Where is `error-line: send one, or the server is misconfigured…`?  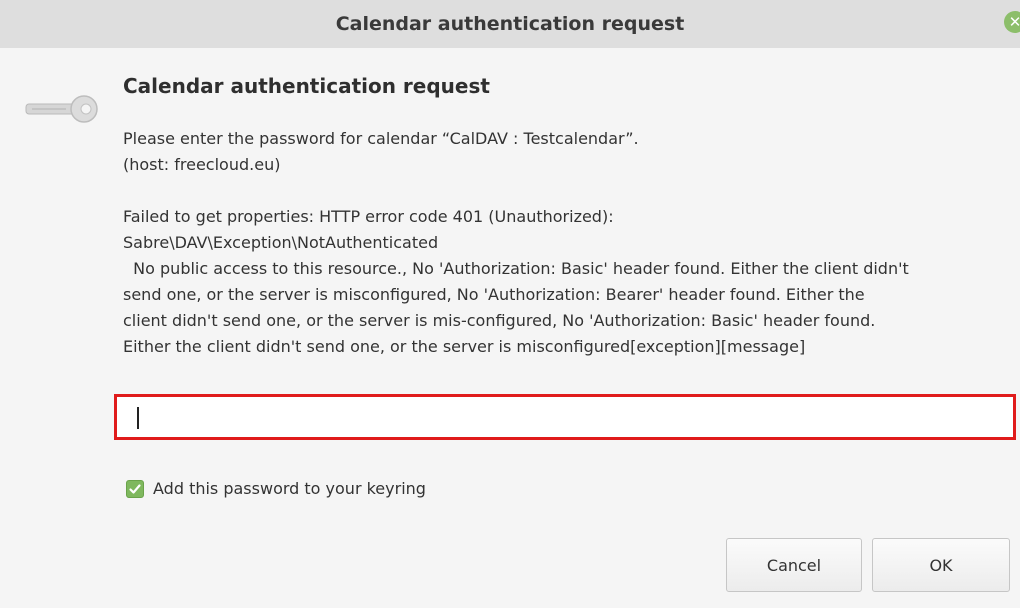 error-line: send one, or the server is misconfigured… is located at coordinates (494, 294).